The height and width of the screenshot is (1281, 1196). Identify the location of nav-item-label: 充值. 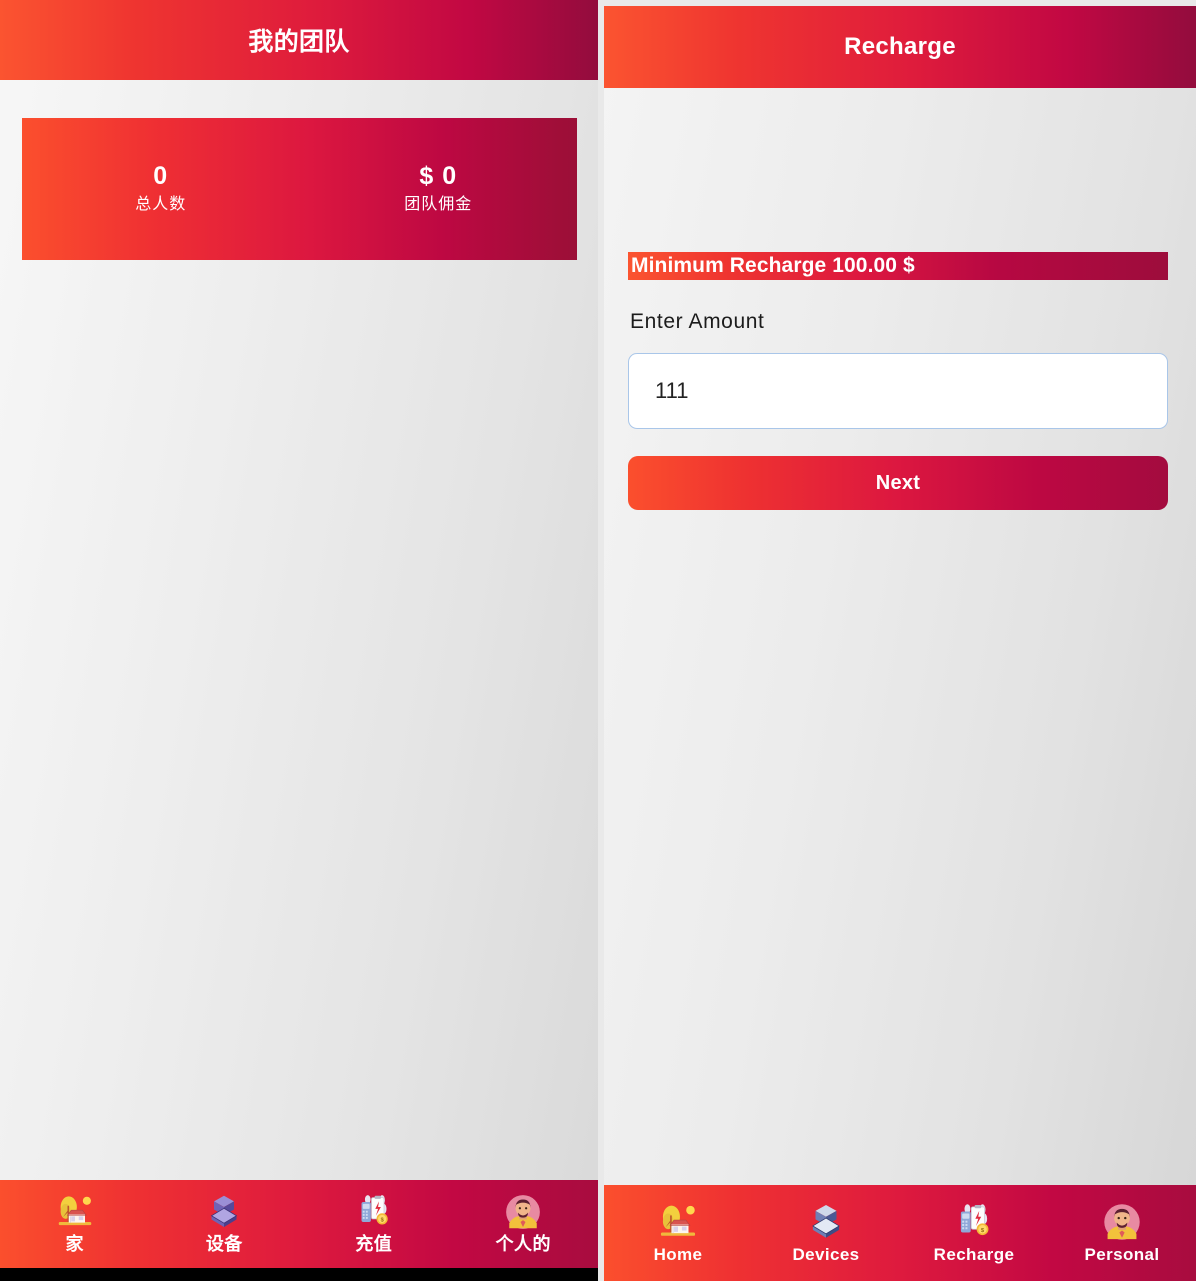
(374, 1244).